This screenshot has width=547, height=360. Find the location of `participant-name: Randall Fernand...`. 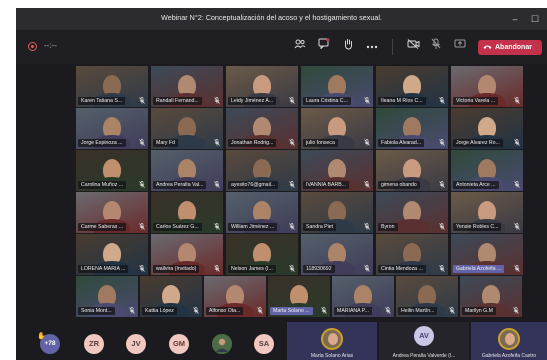

participant-name: Randall Fernand... is located at coordinates (177, 101).